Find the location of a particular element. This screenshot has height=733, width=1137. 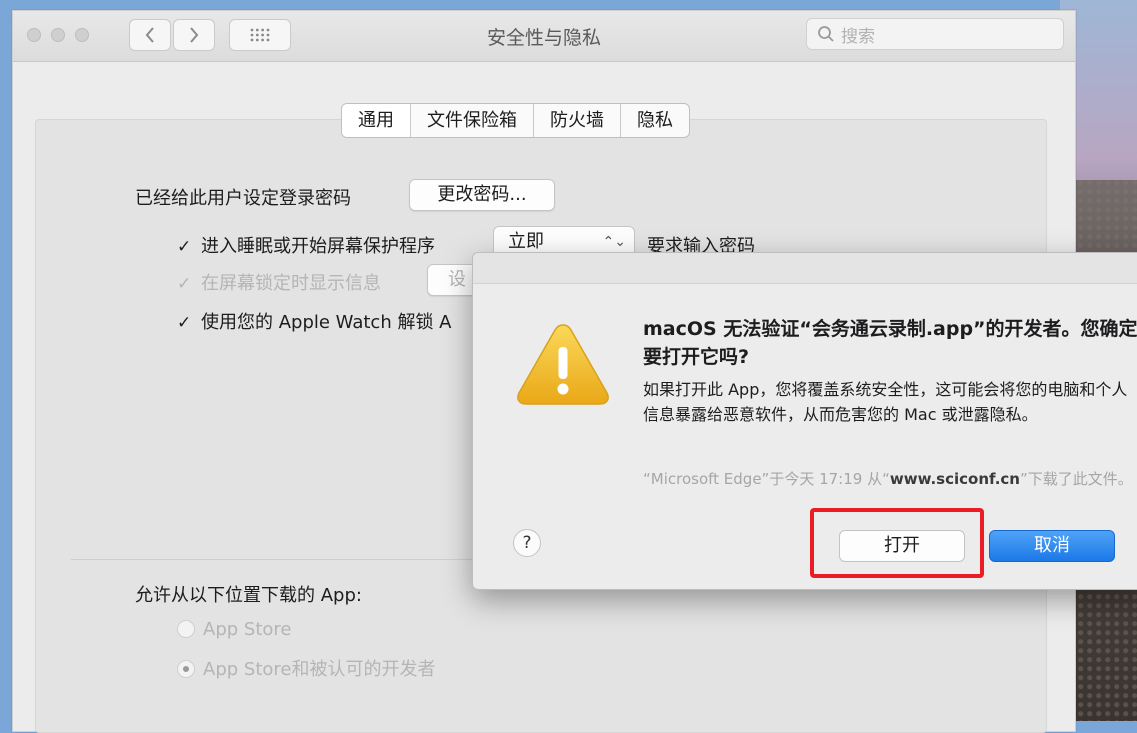

cancel-button: 取消 is located at coordinates (1052, 546).